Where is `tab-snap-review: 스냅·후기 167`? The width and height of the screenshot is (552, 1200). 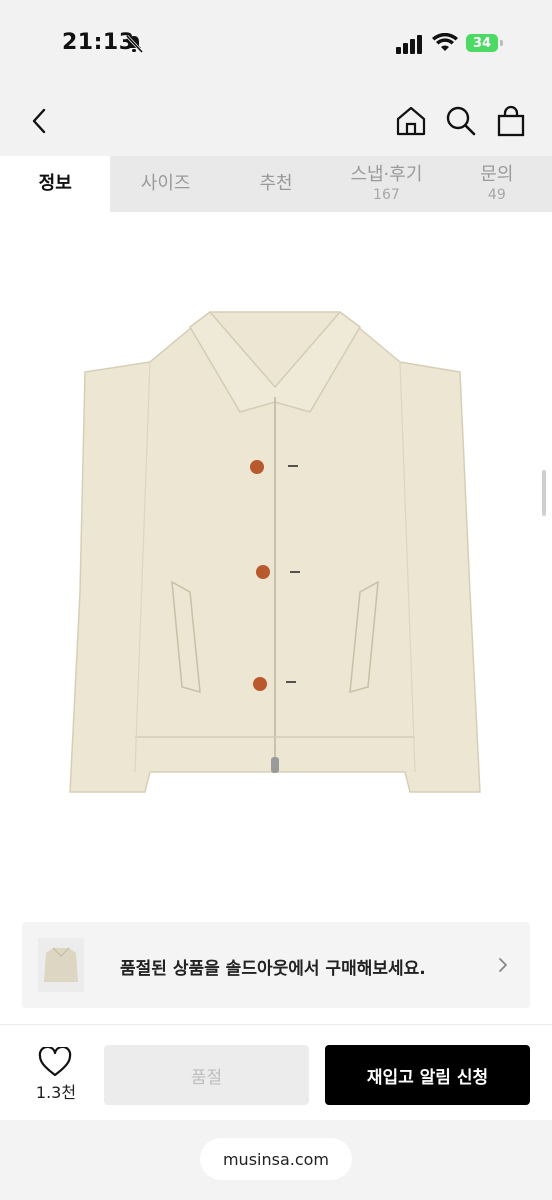 tab-snap-review: 스냅·후기 167 is located at coordinates (386, 184).